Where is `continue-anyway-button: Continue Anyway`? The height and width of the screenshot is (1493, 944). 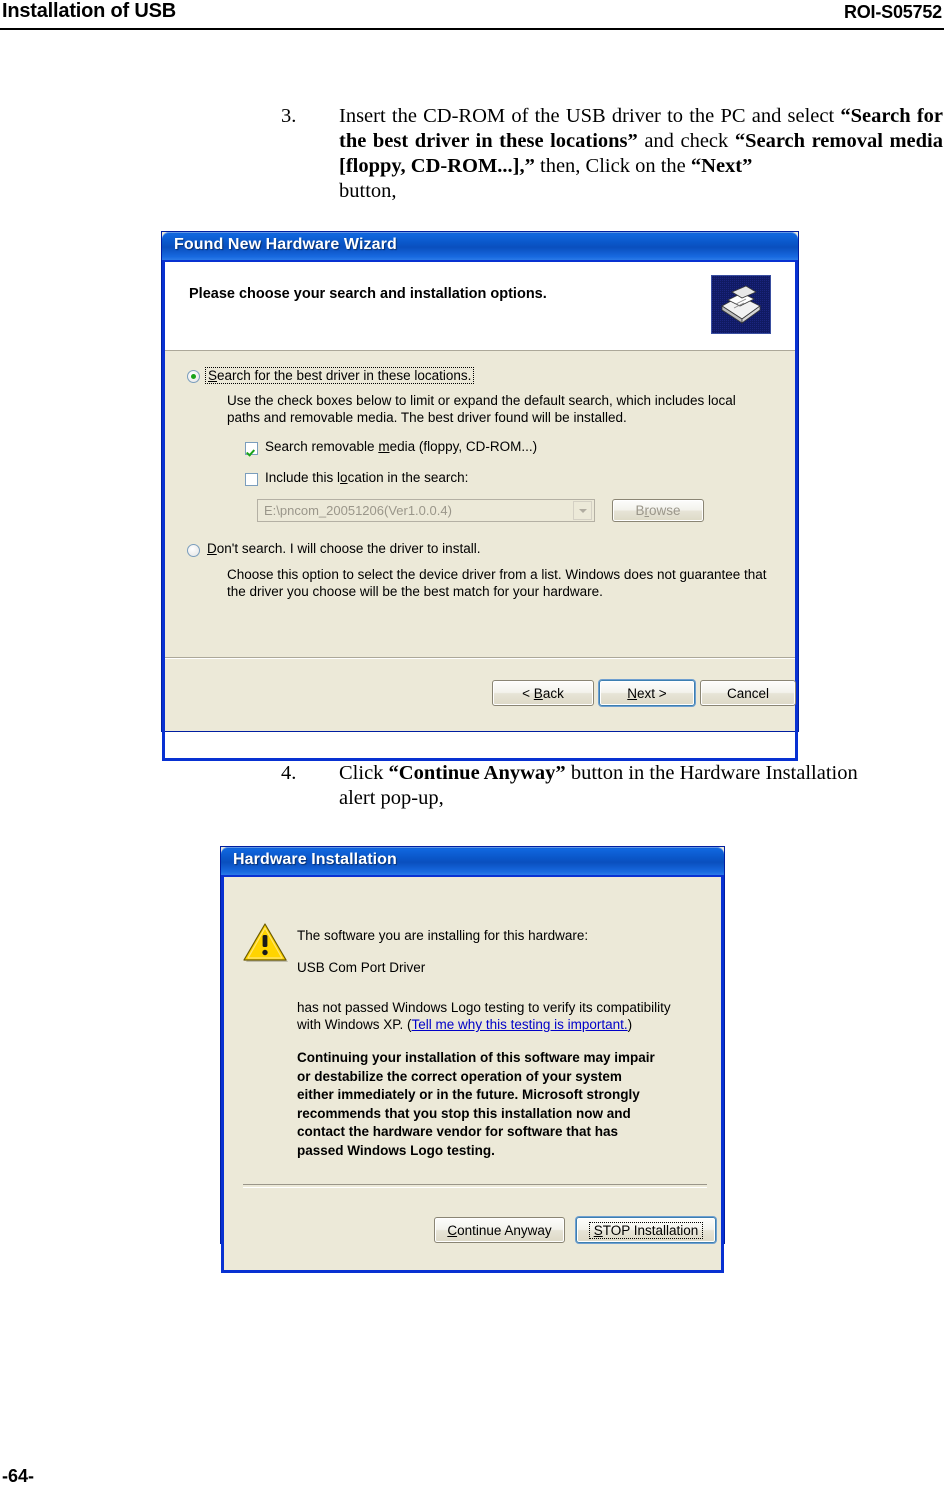
continue-anyway-button: Continue Anyway is located at coordinates (499, 1230).